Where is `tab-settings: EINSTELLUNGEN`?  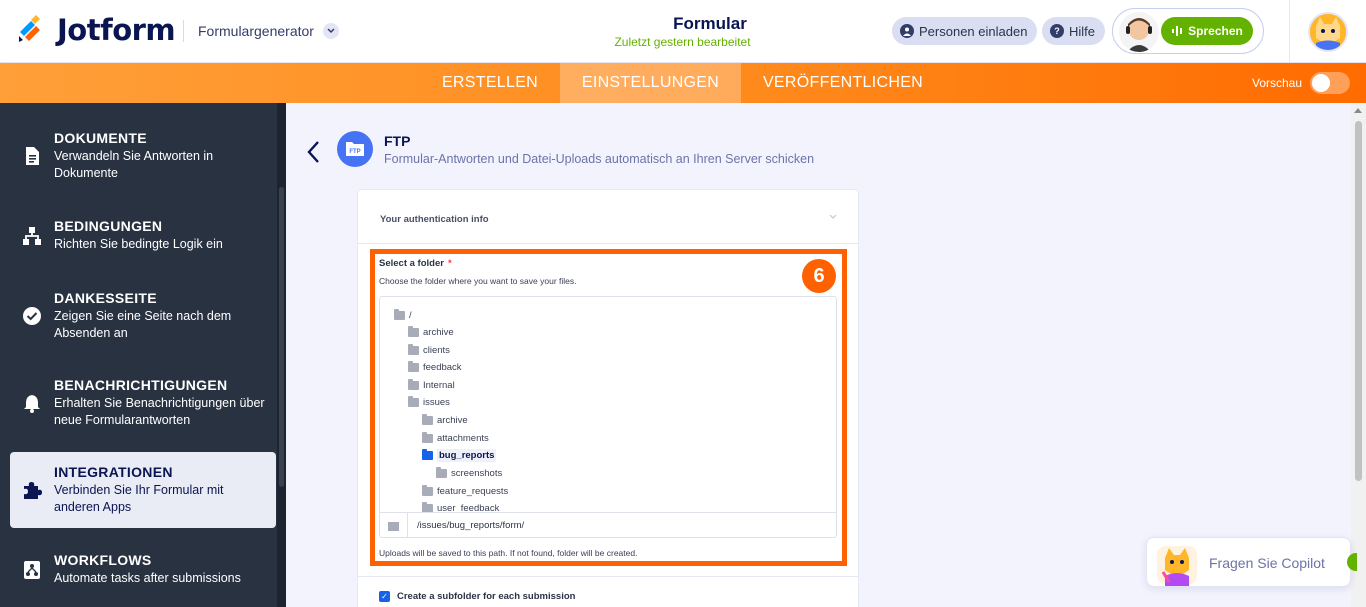
tab-settings: EINSTELLUNGEN is located at coordinates (650, 83).